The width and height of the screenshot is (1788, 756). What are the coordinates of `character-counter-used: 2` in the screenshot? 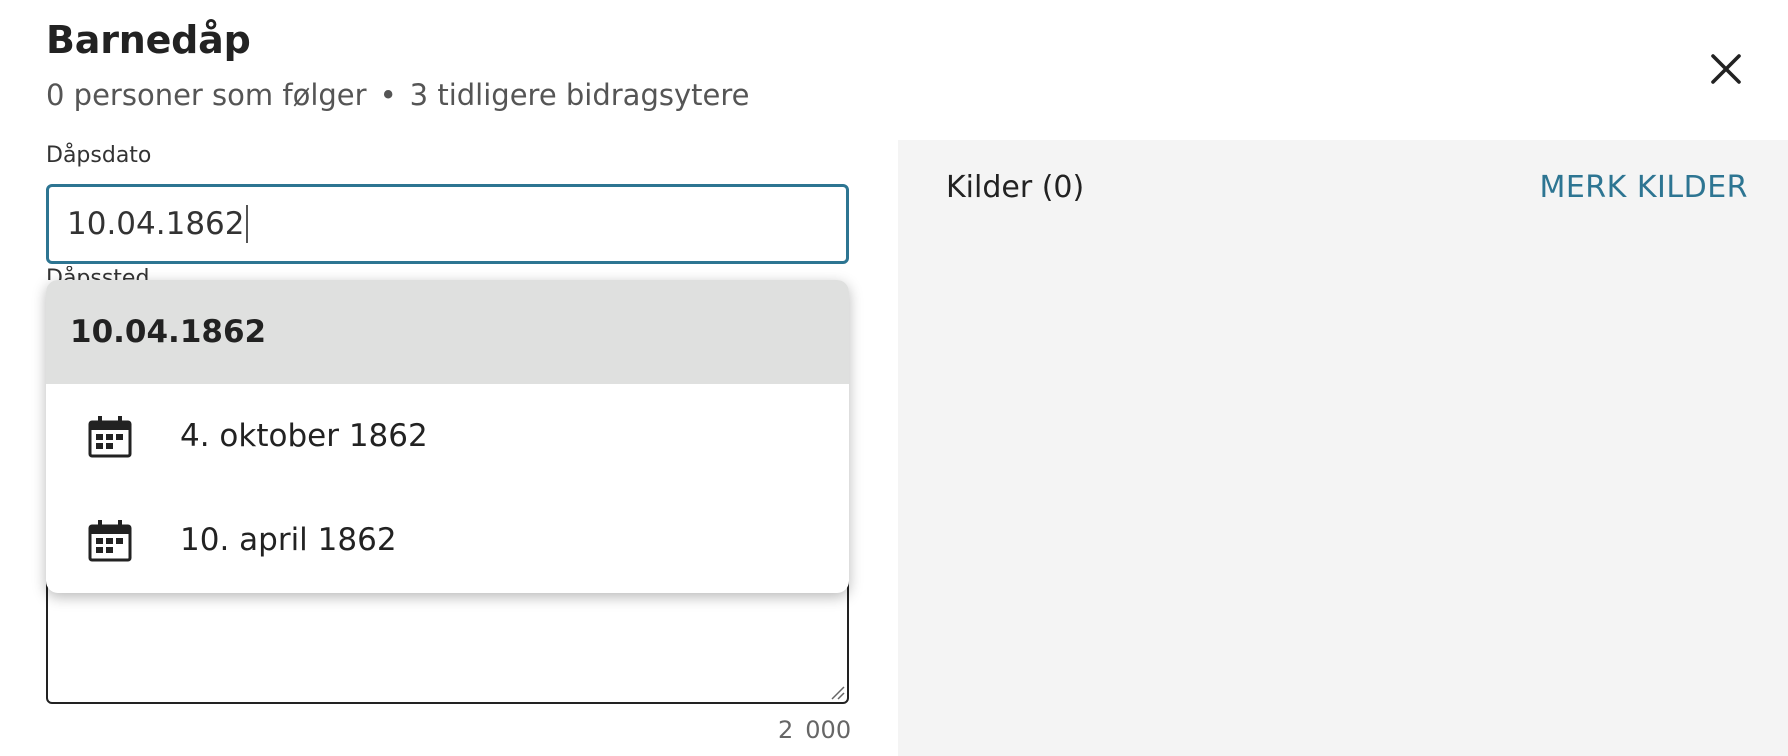 It's located at (786, 730).